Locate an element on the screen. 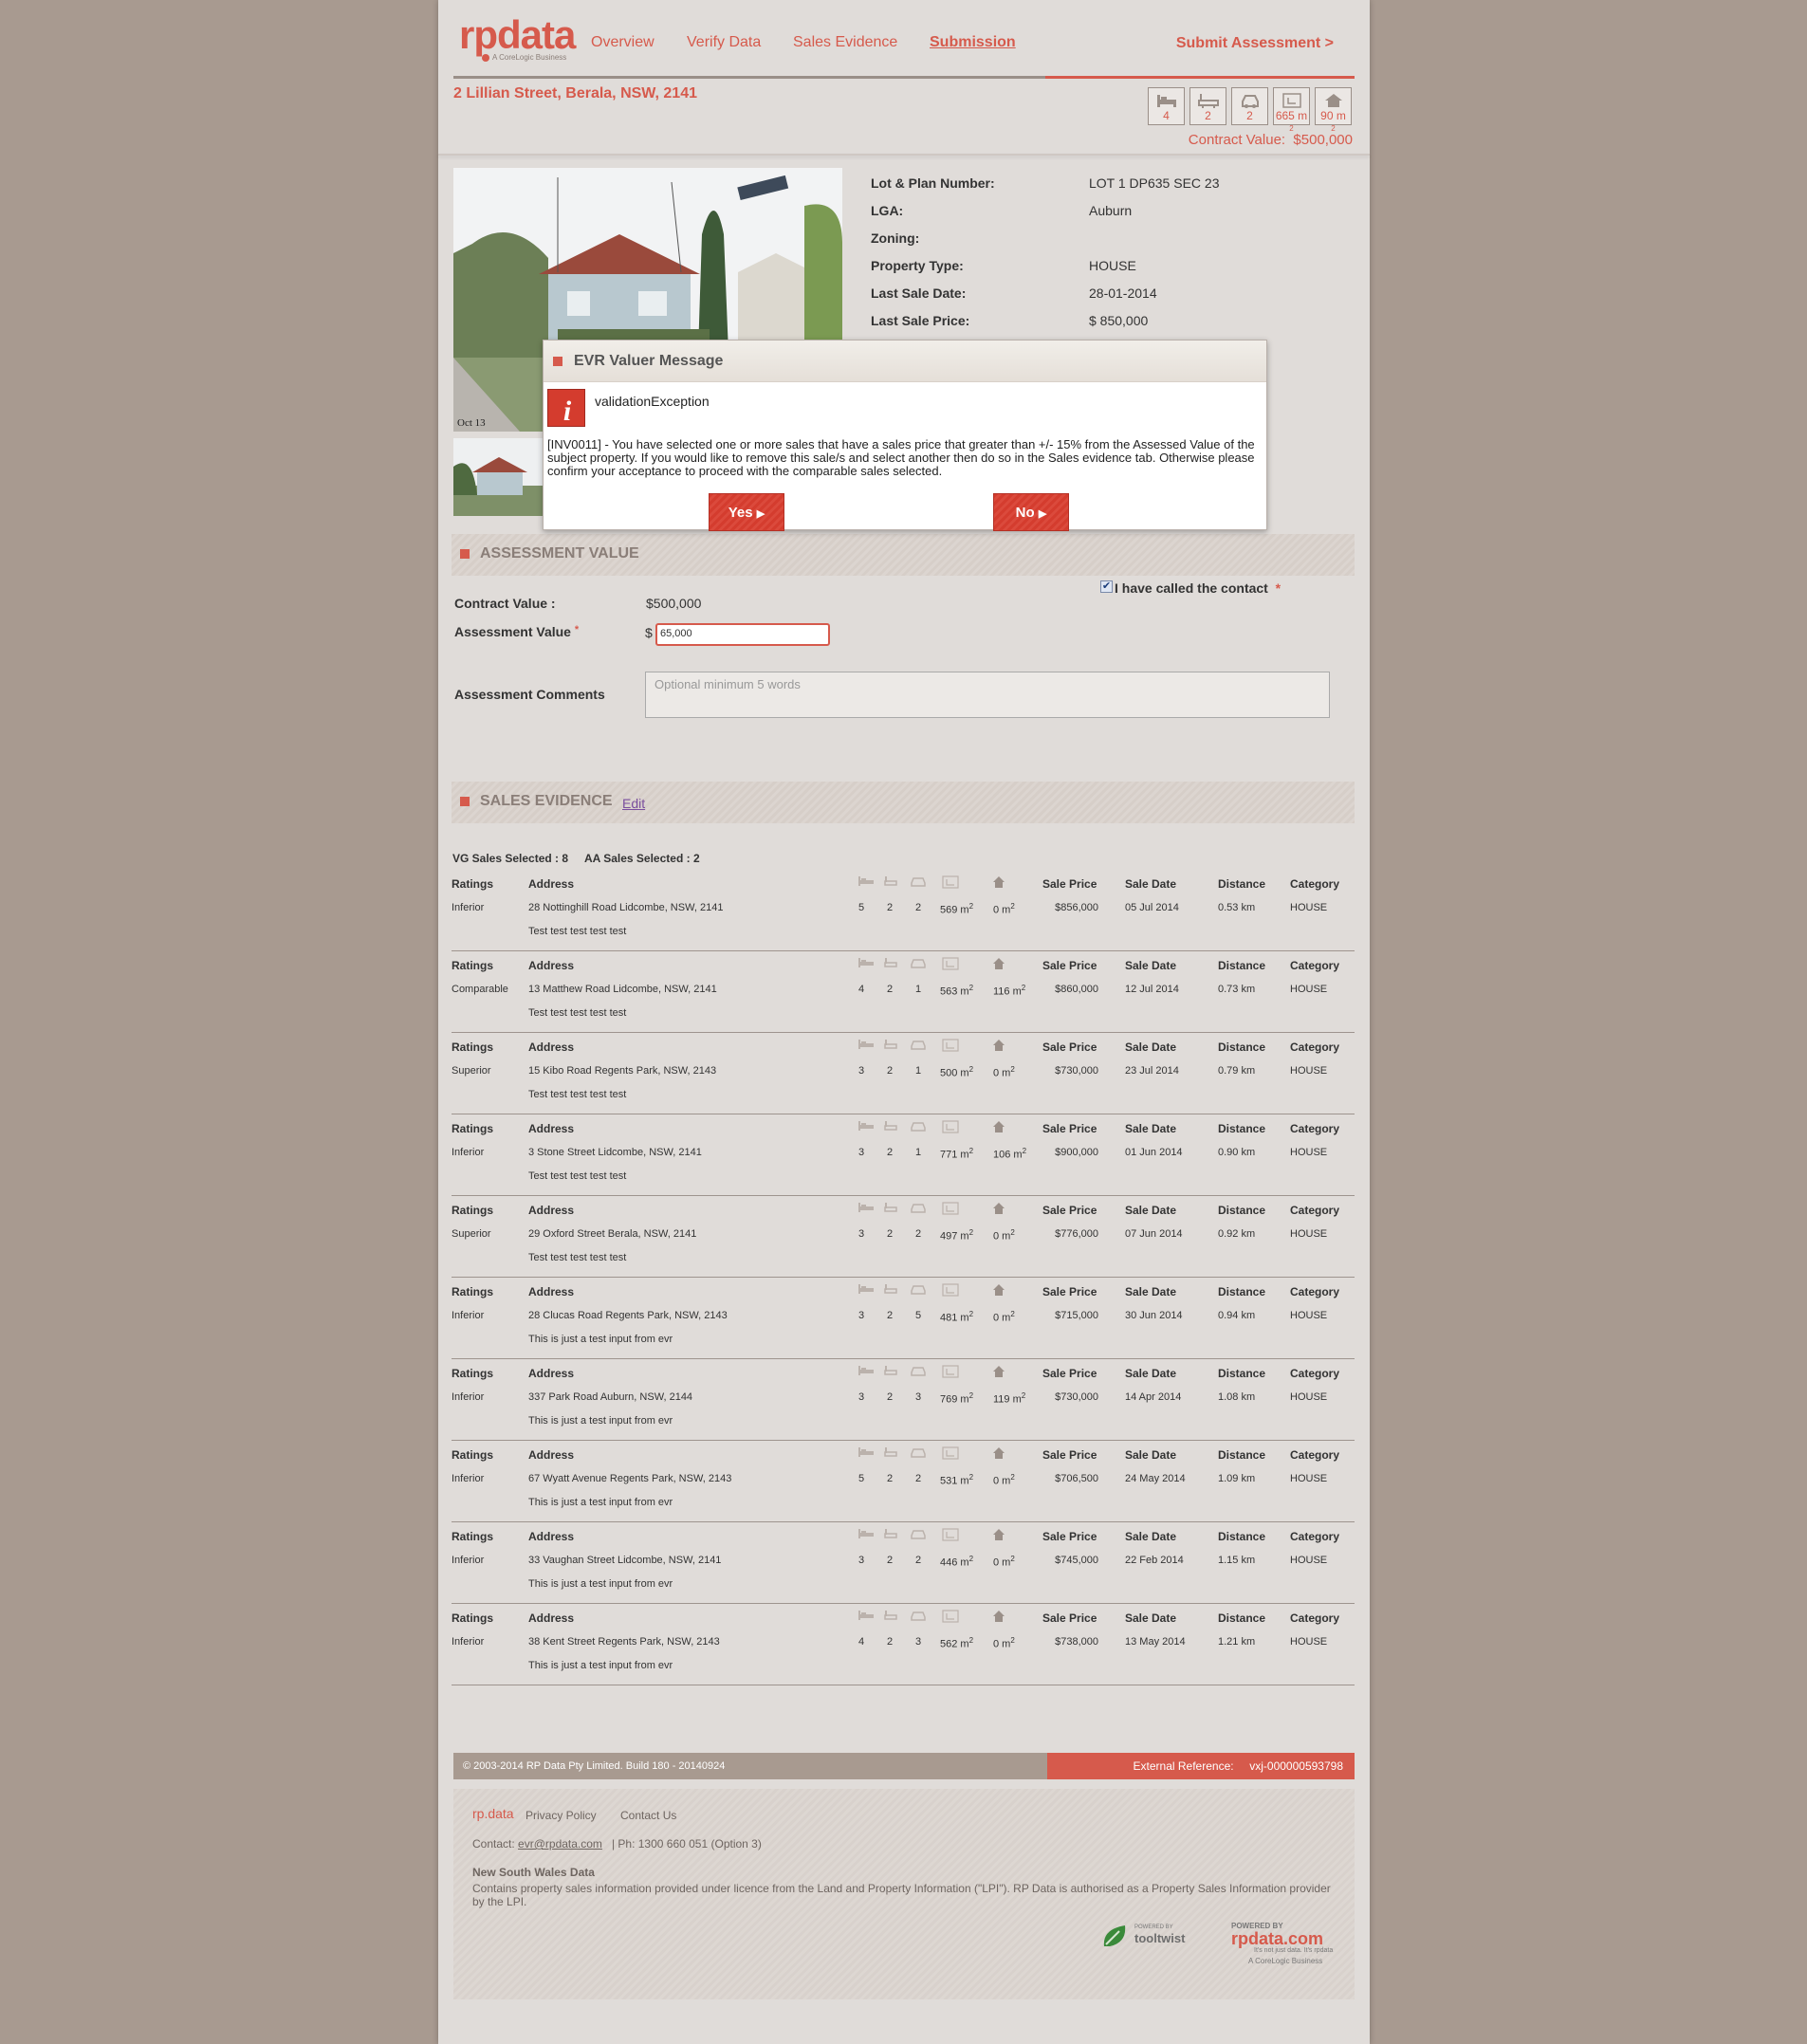 The width and height of the screenshot is (1807, 2044). sale-address: 38 Kent Street Regents Park, NSW, 2143 is located at coordinates (624, 1642).